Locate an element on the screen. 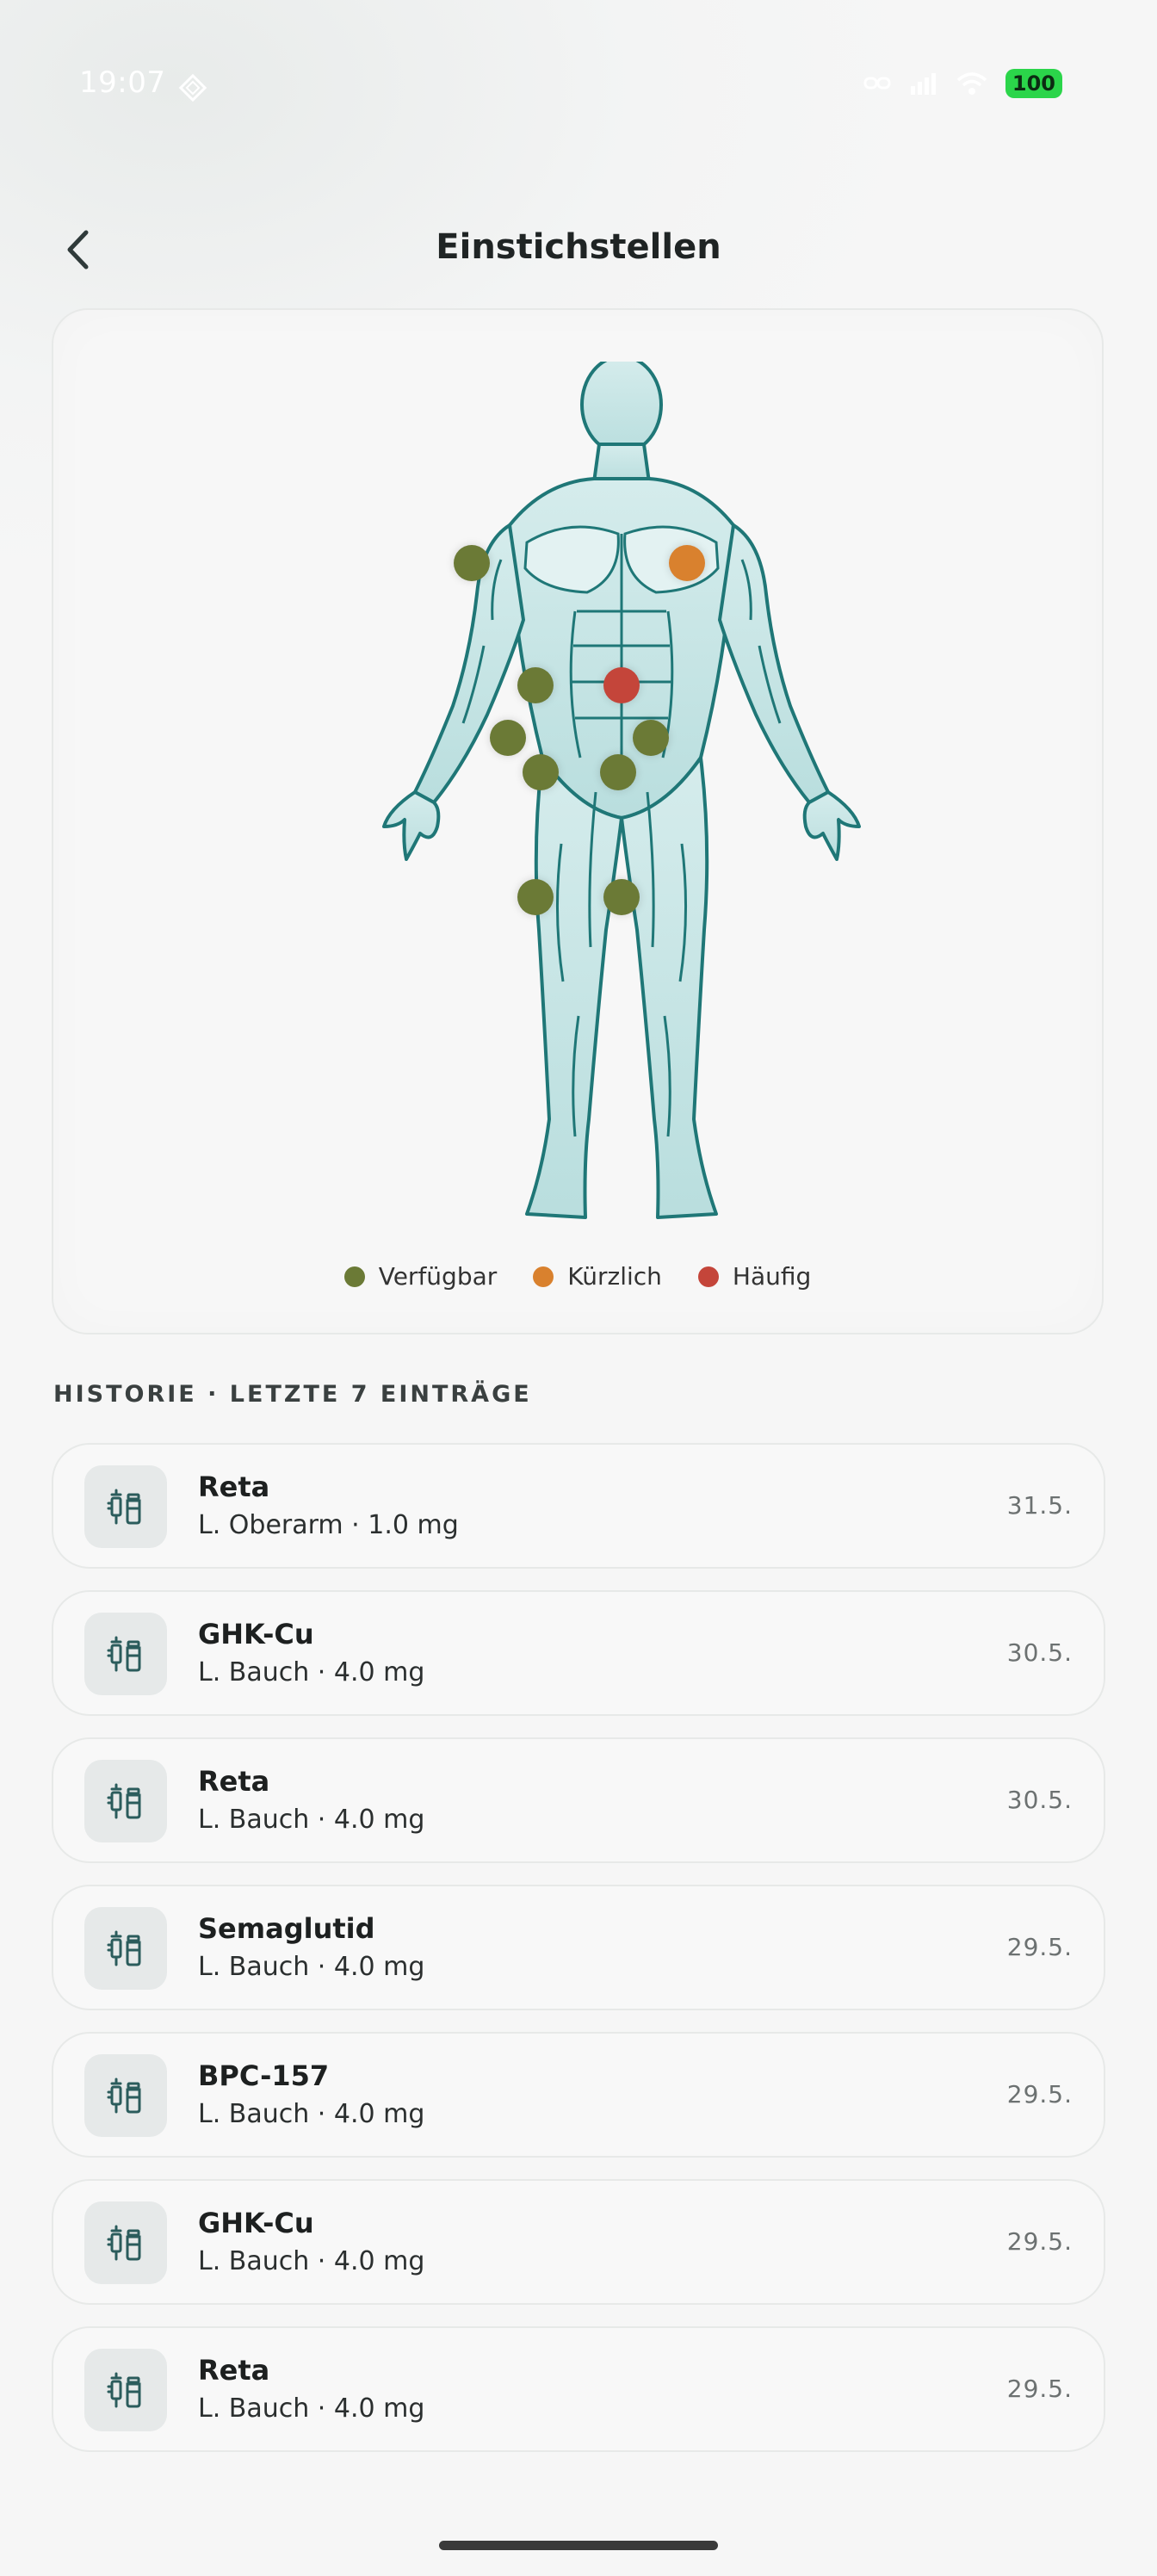  signal-icon is located at coordinates (923, 84).